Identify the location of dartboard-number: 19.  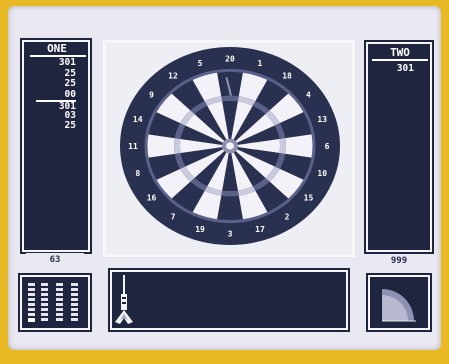
(200, 229).